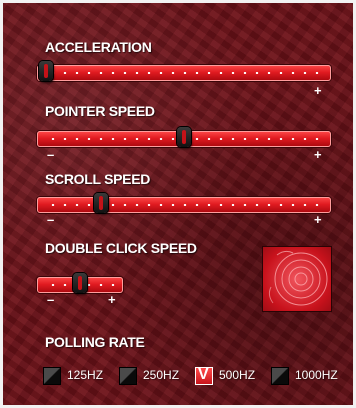  What do you see at coordinates (100, 111) in the screenshot?
I see `pointer-speed-label: POINTER SPEED` at bounding box center [100, 111].